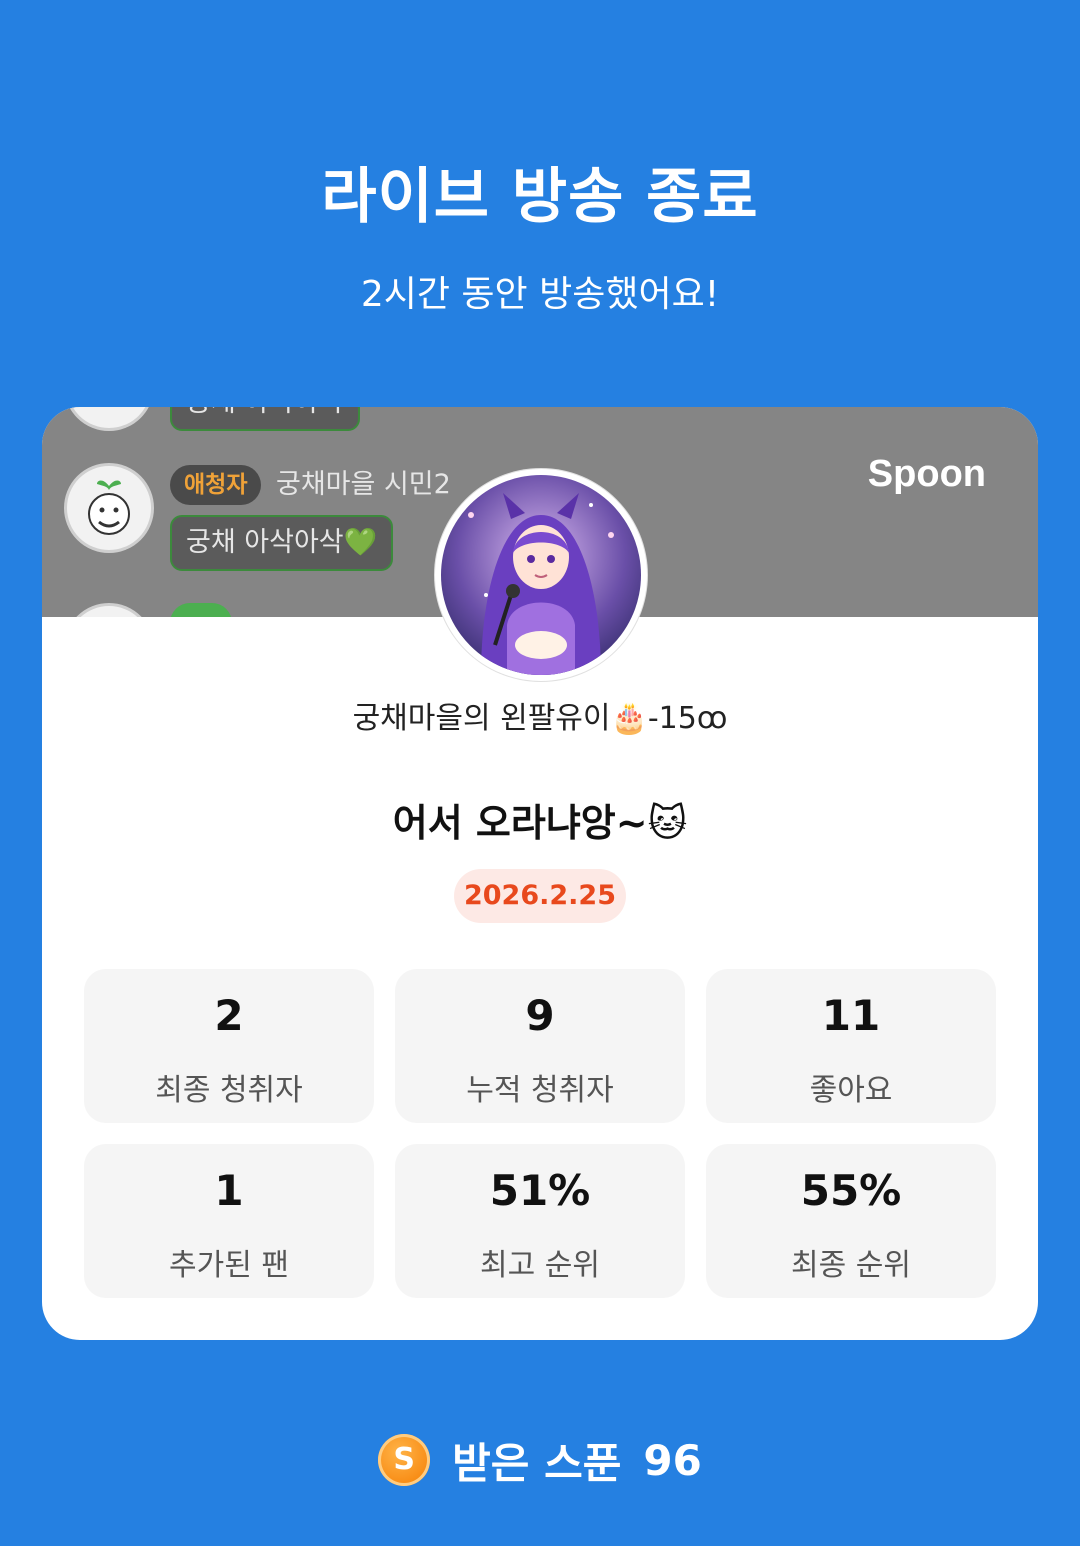 The image size is (1080, 1546). Describe the element at coordinates (404, 1460) in the screenshot. I see `spoon-coin-icon: S` at that location.